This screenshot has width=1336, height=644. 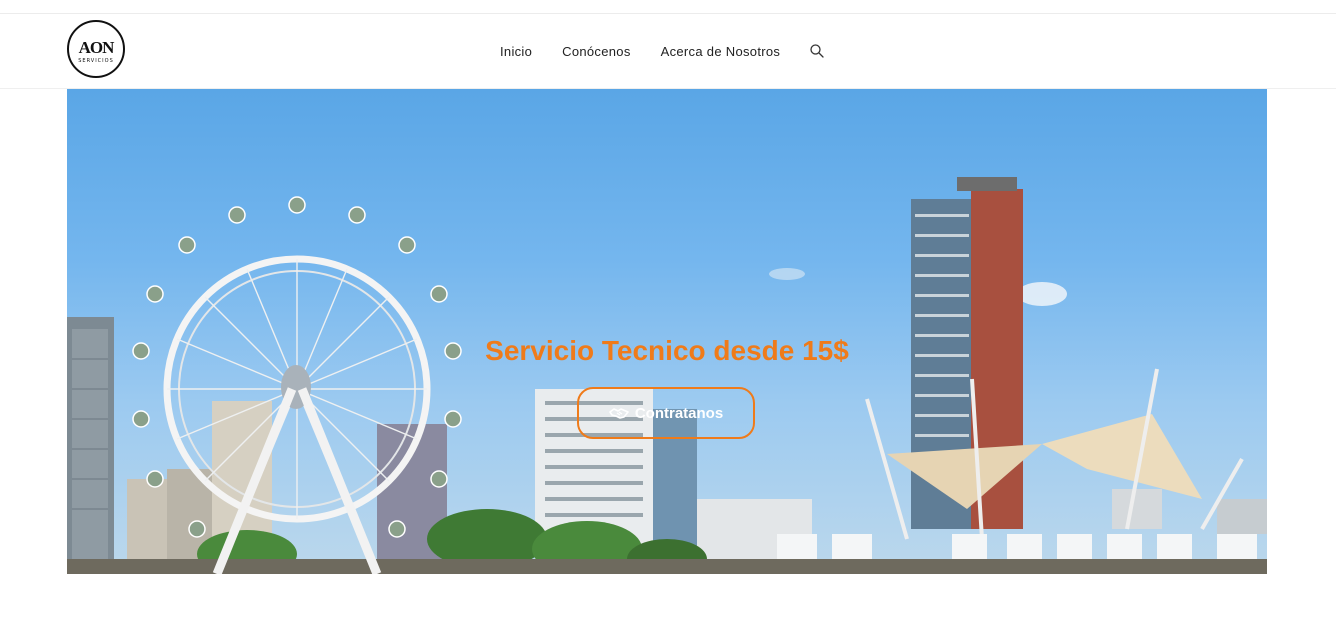 I want to click on contratanos-button: Contratanos, so click(x=666, y=413).